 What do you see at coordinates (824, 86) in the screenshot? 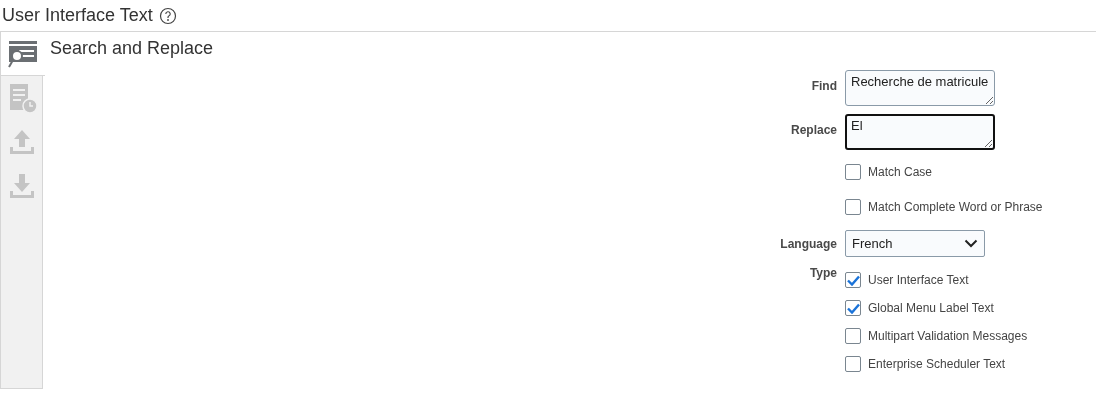
I see `field-label: Find` at bounding box center [824, 86].